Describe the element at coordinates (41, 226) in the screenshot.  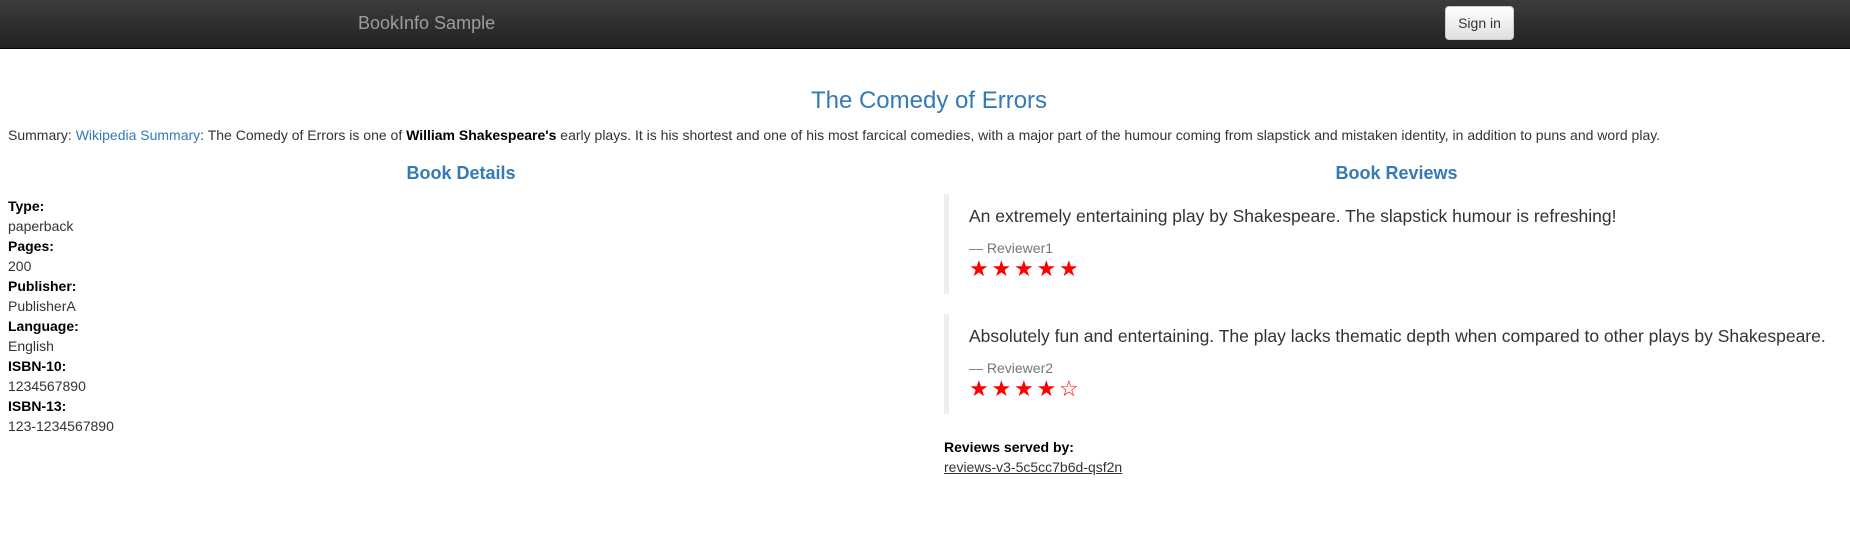
I see `detail-value-type: paperback` at that location.